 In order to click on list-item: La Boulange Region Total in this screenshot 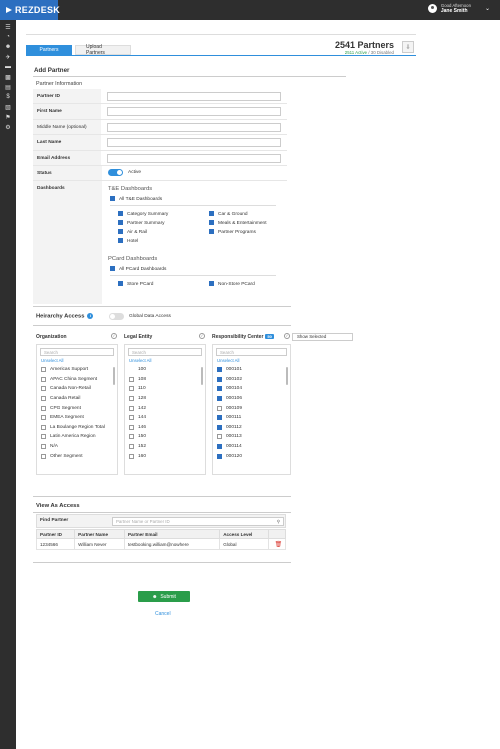, I will do `click(77, 428)`.